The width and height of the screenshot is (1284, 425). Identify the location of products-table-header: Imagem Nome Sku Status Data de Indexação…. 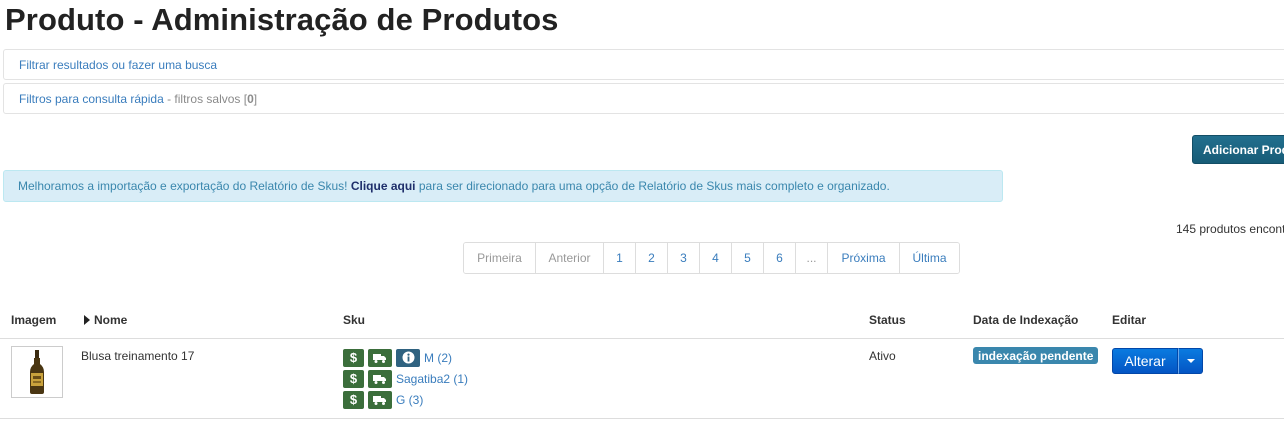
(642, 320).